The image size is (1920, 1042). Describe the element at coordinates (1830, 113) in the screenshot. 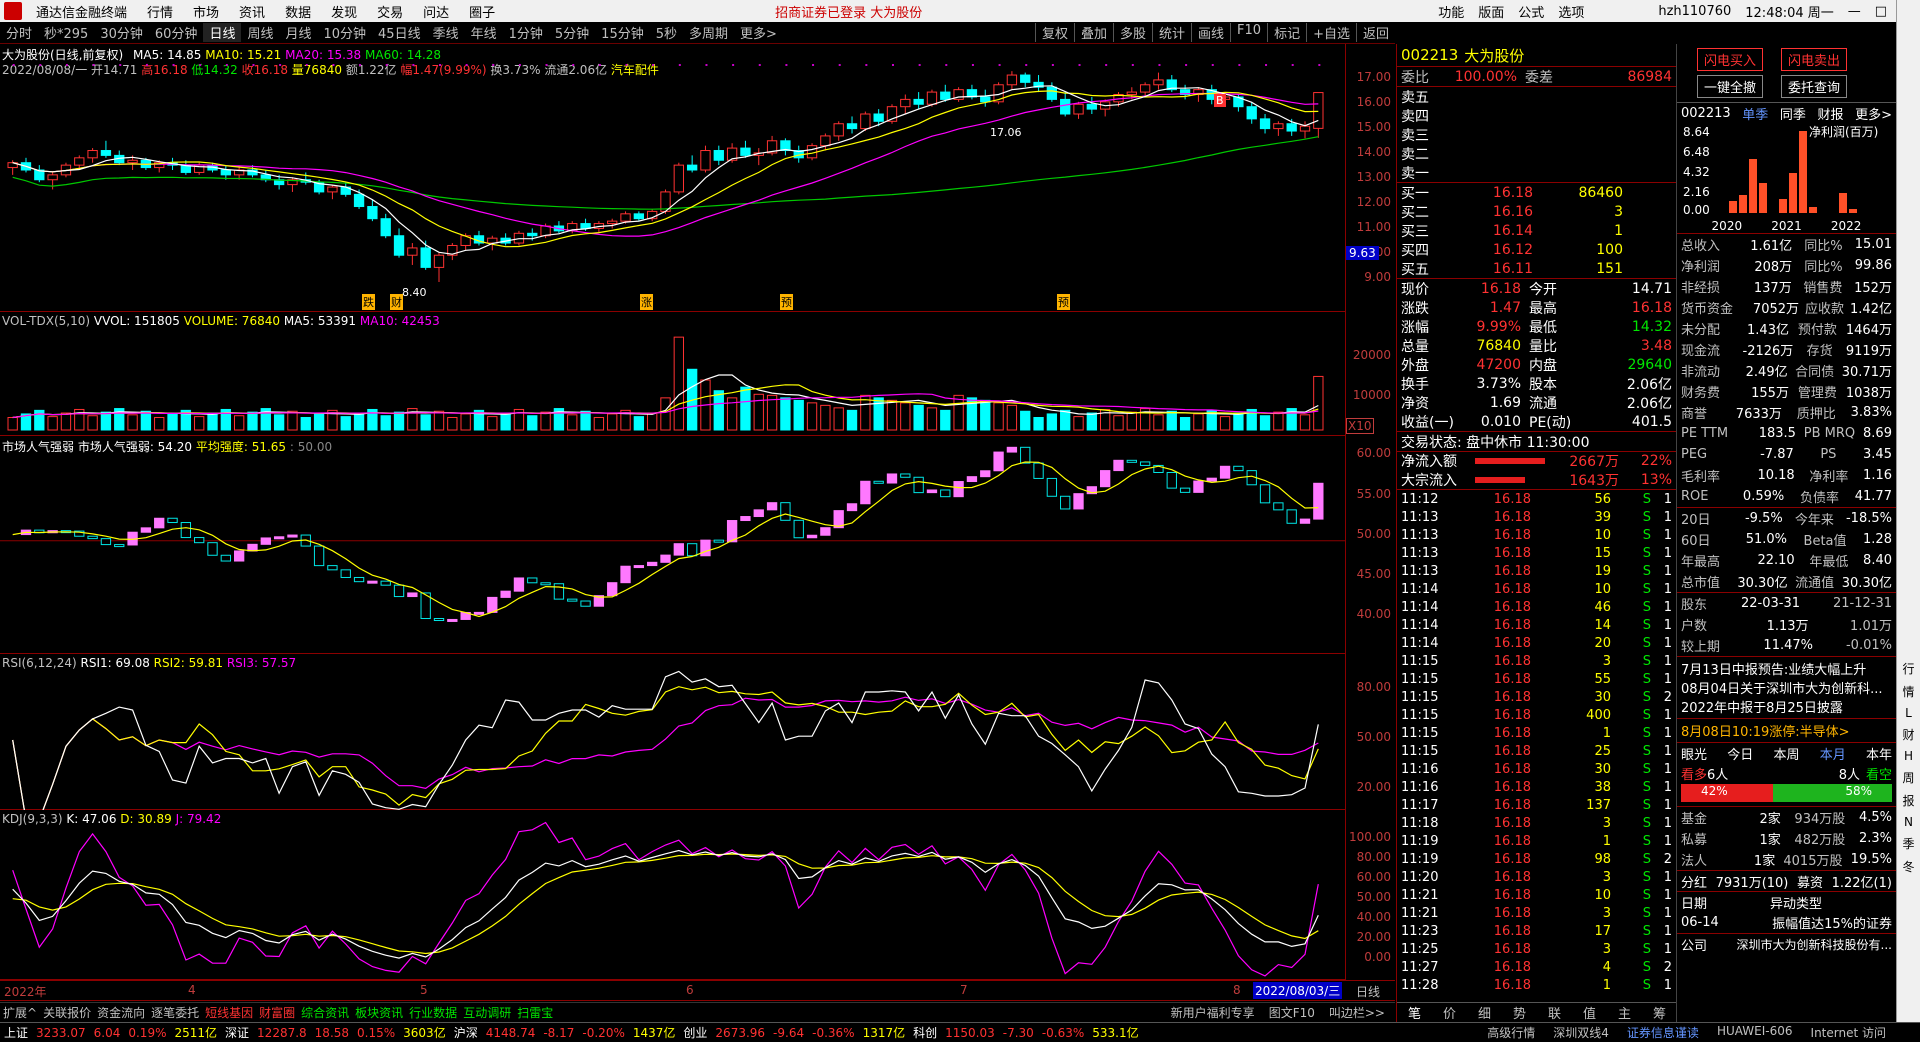

I see `f10-tab-report: 财报` at that location.